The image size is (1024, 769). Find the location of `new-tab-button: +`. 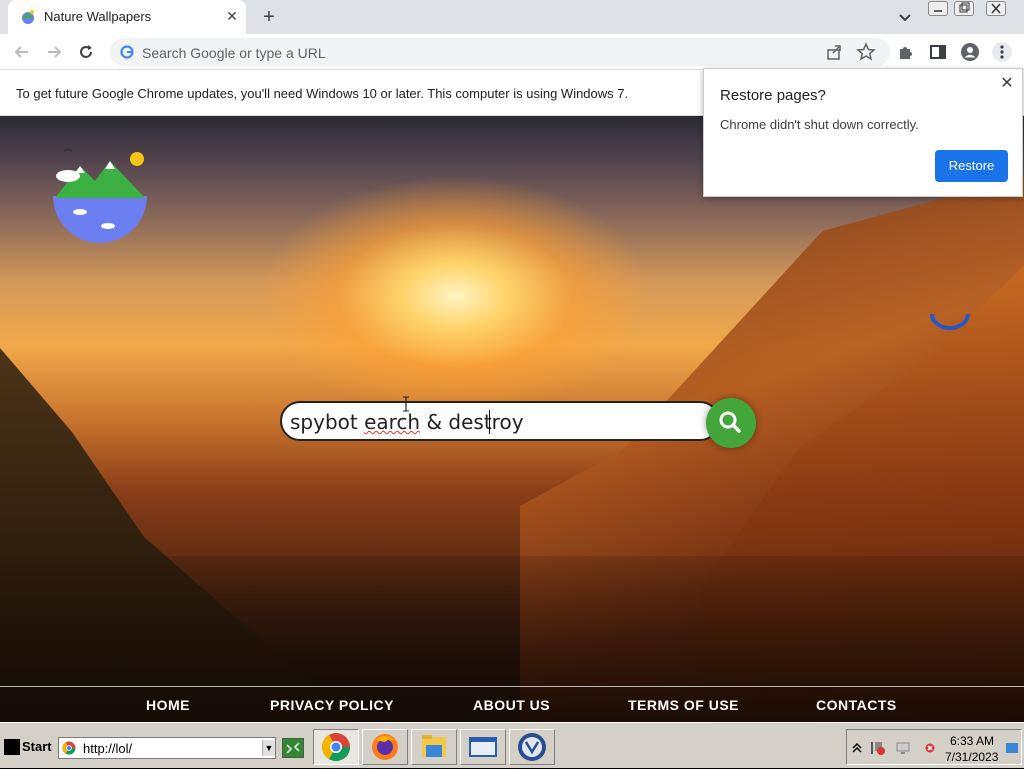

new-tab-button: + is located at coordinates (269, 17).